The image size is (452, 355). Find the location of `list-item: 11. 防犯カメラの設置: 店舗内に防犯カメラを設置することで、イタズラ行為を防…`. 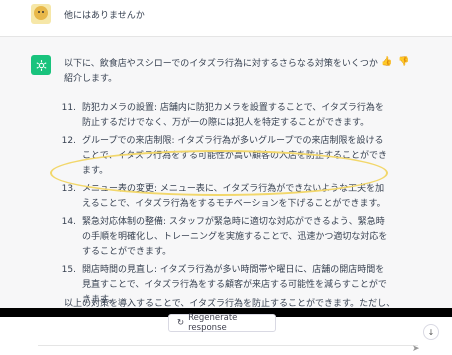

list-item: 11. 防犯カメラの設置: 店舗内に防犯カメラを設置することで、イタズラ行為を防… is located at coordinates (222, 115).